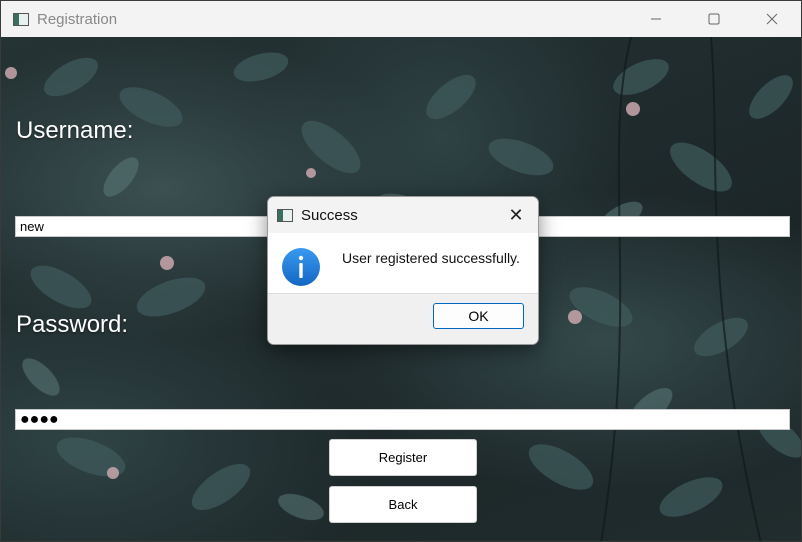  What do you see at coordinates (329, 215) in the screenshot?
I see `dialog-title: Success` at bounding box center [329, 215].